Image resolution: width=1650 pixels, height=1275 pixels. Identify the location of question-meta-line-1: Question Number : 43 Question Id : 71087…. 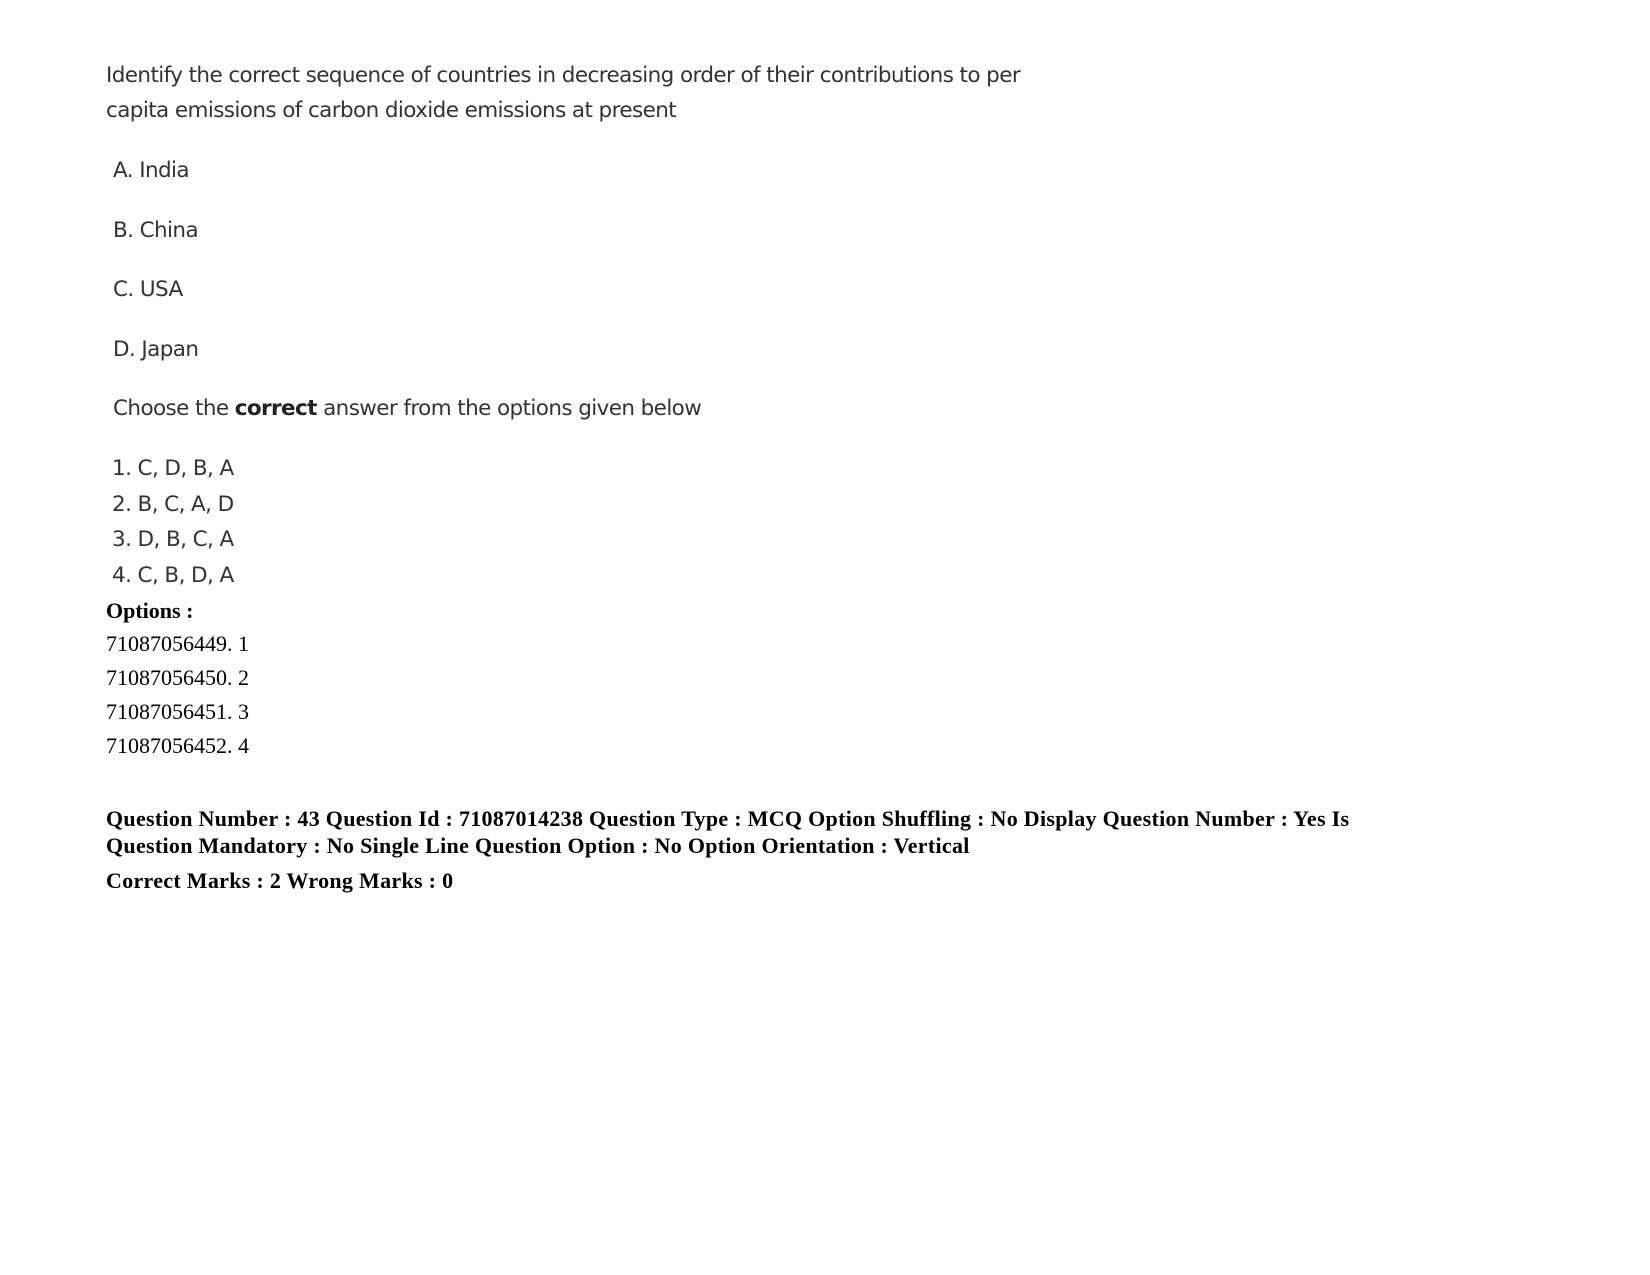
(728, 818).